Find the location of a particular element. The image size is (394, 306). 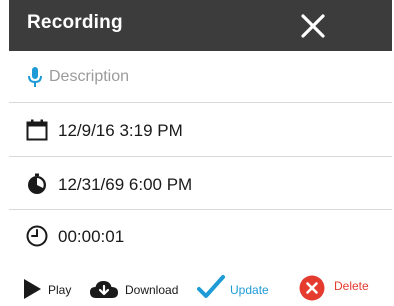

clock-icon is located at coordinates (37, 236).